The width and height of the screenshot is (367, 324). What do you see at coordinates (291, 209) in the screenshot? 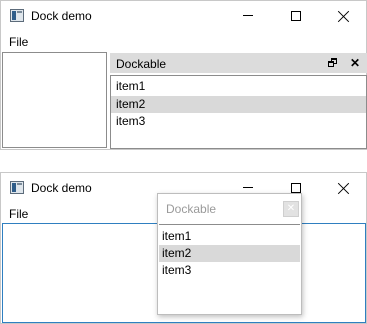
I see `floating-dock-close-icon: ✕` at bounding box center [291, 209].